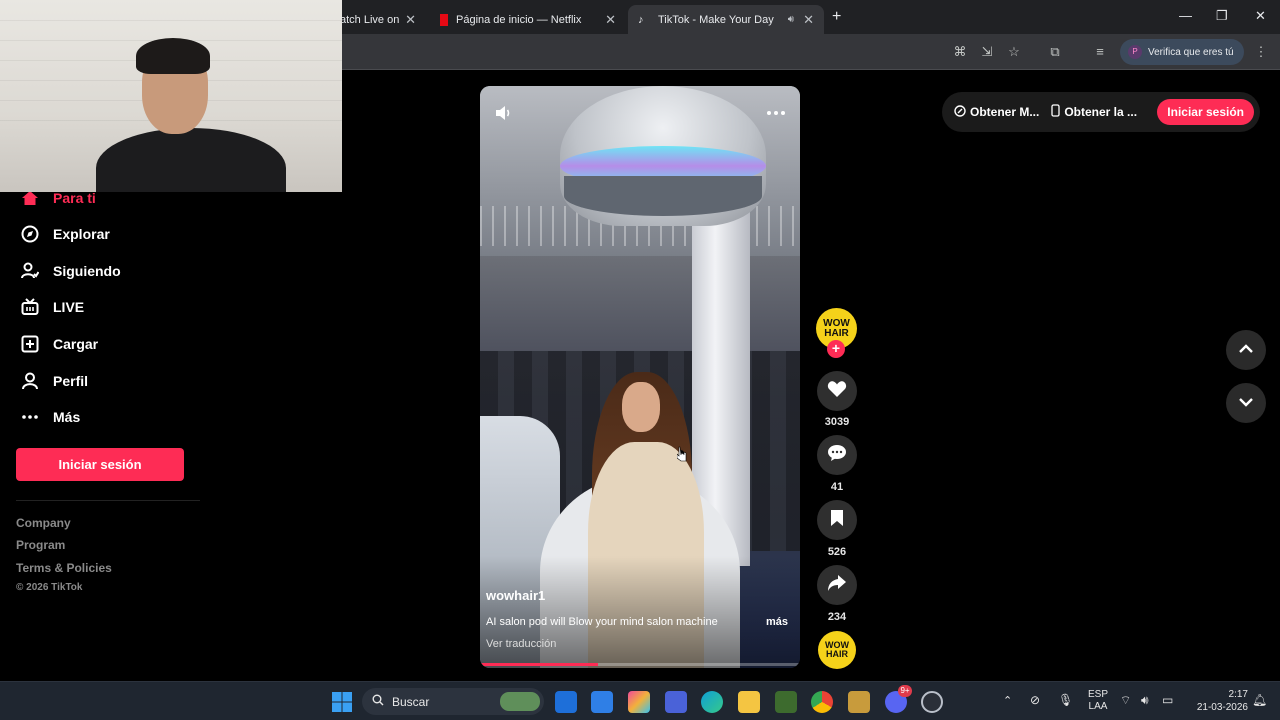  I want to click on translate-icon: ⌘, so click(960, 52).